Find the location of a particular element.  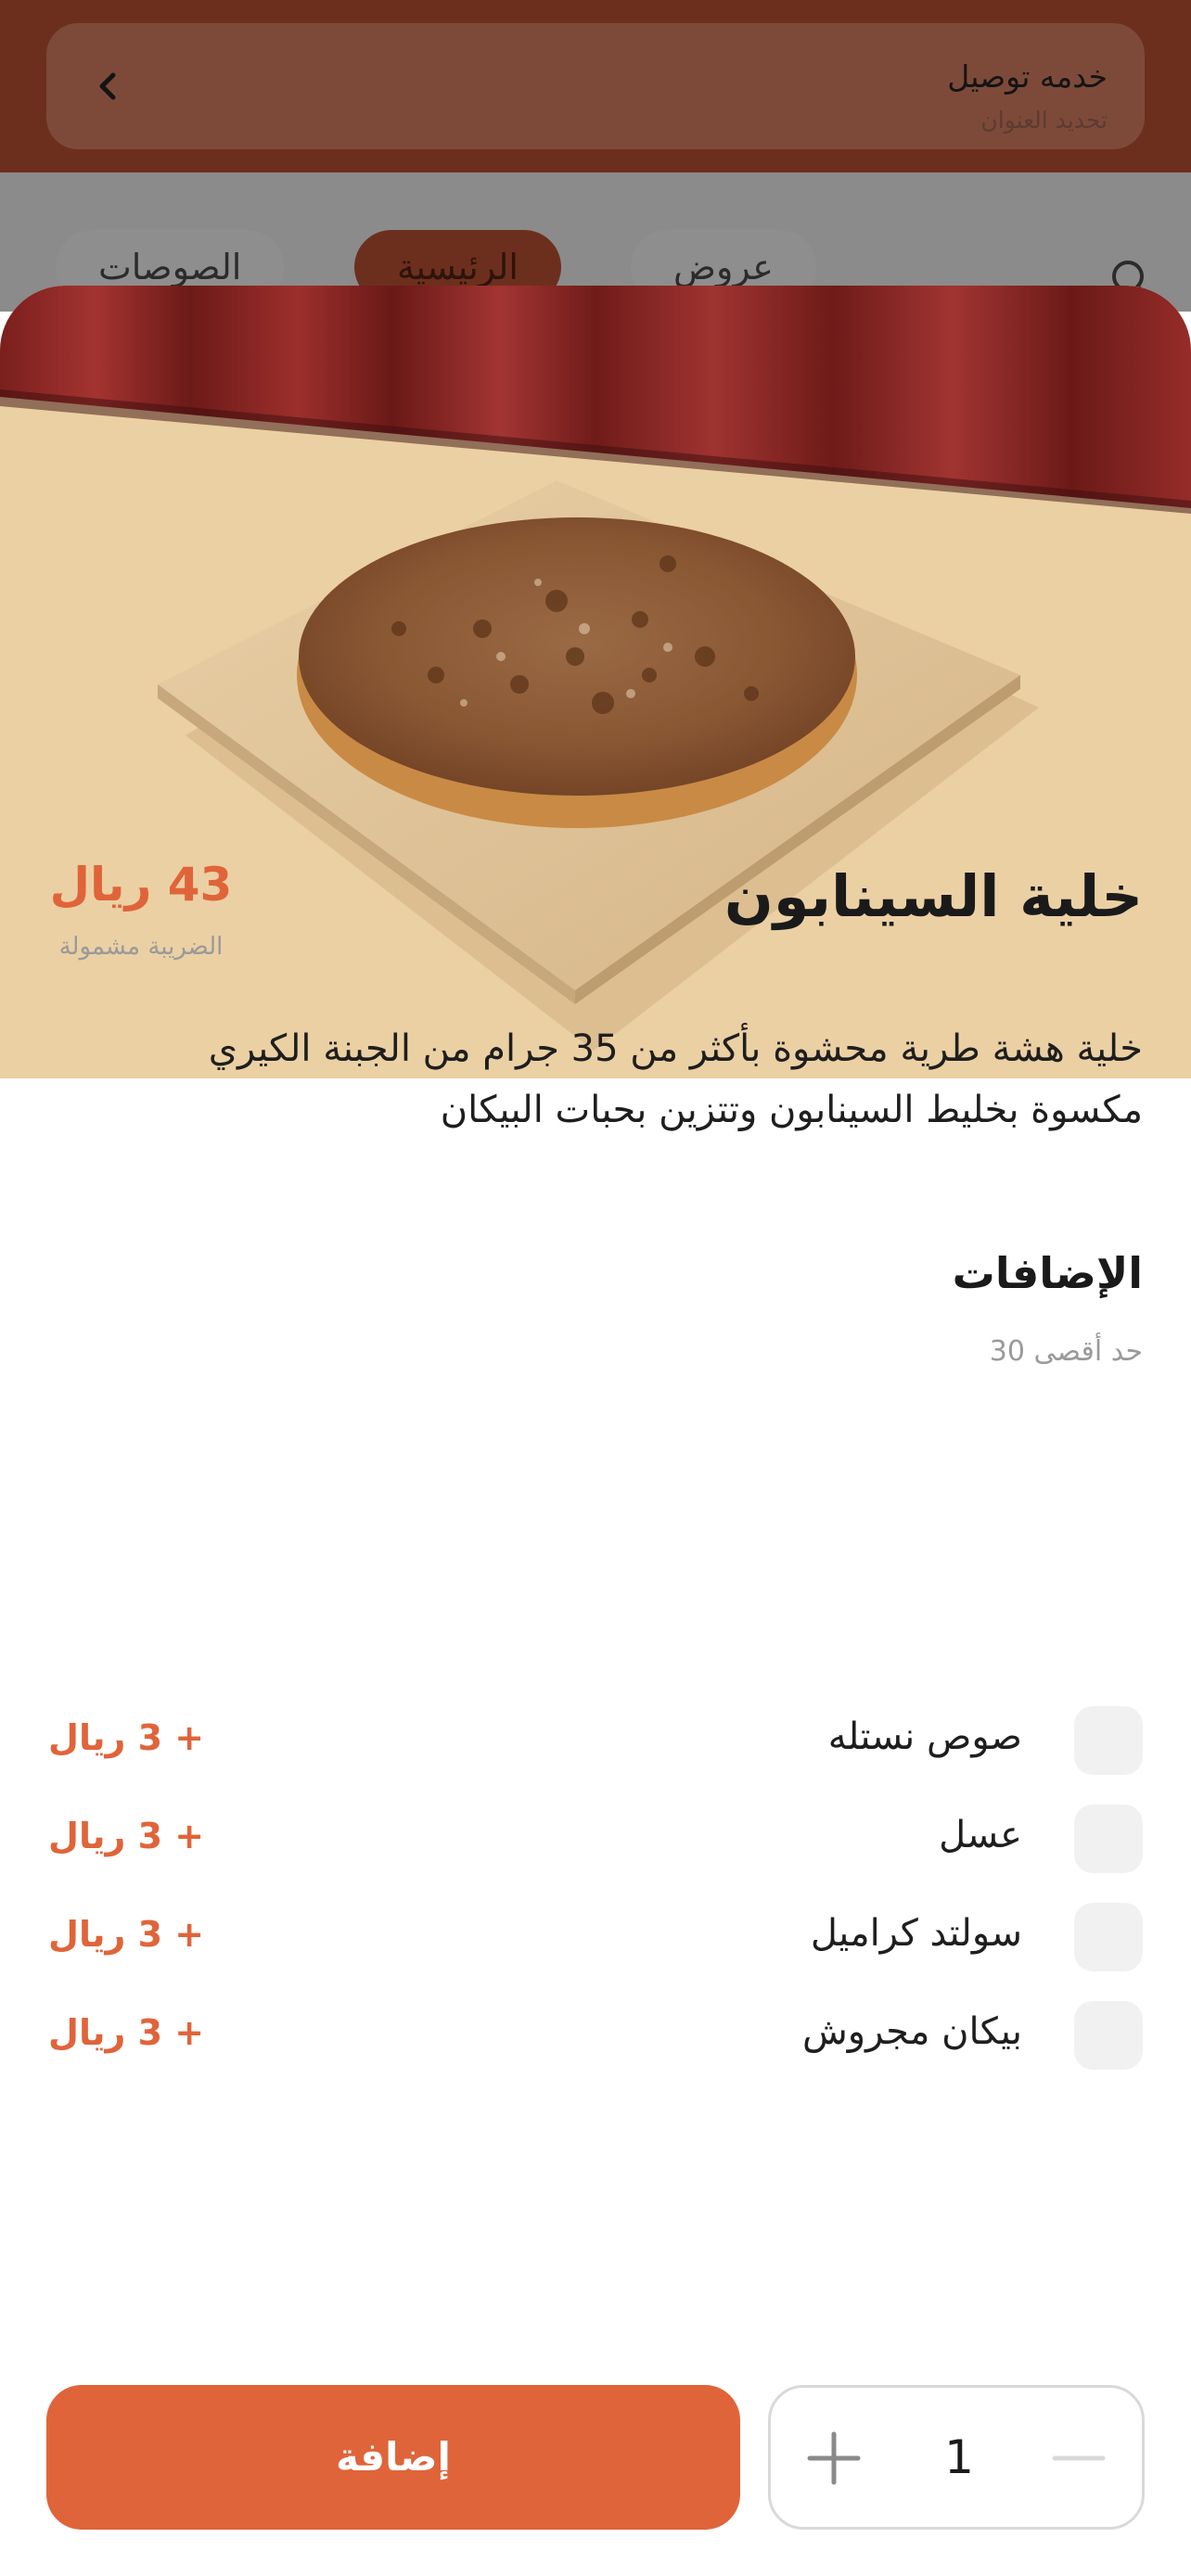

addons-limit: حد أقصى 30 is located at coordinates (1066, 1351).